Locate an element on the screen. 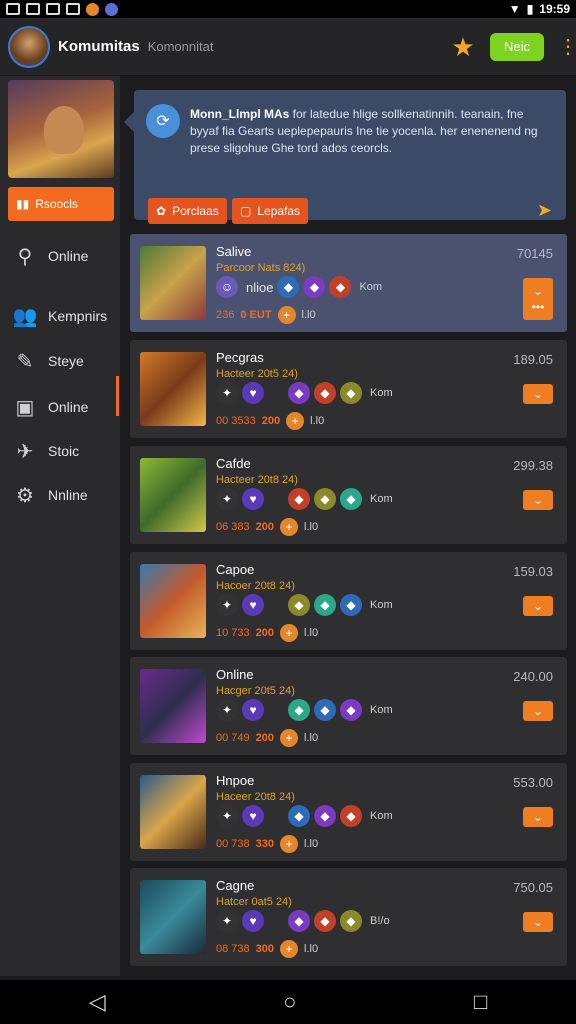 This screenshot has width=576, height=1024. card-stats: 00 749 200 + l.l0 is located at coordinates (267, 738).